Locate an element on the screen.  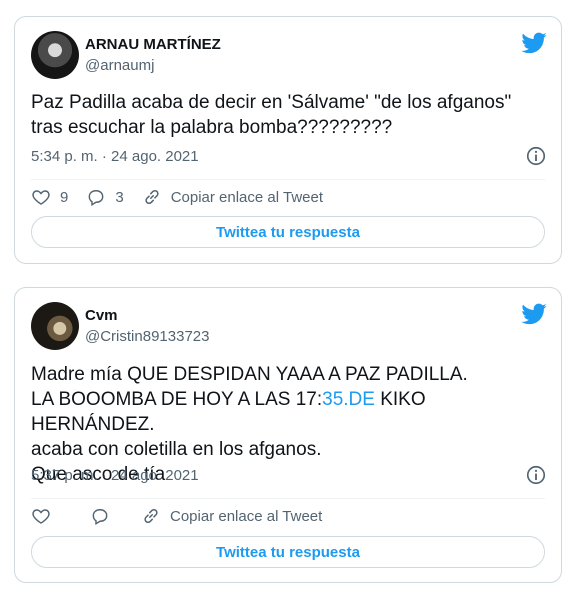
tweet-timestamp: 5:37 p. m. · 24 ago. 2021 is located at coordinates (115, 475).